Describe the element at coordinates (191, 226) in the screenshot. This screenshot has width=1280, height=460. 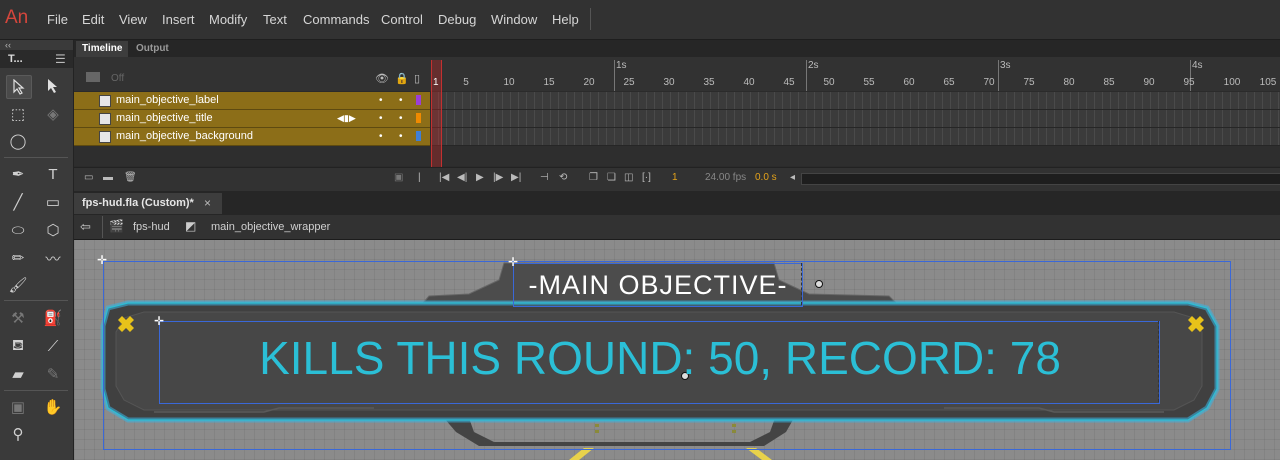
I see `symbol-icon: ◩` at that location.